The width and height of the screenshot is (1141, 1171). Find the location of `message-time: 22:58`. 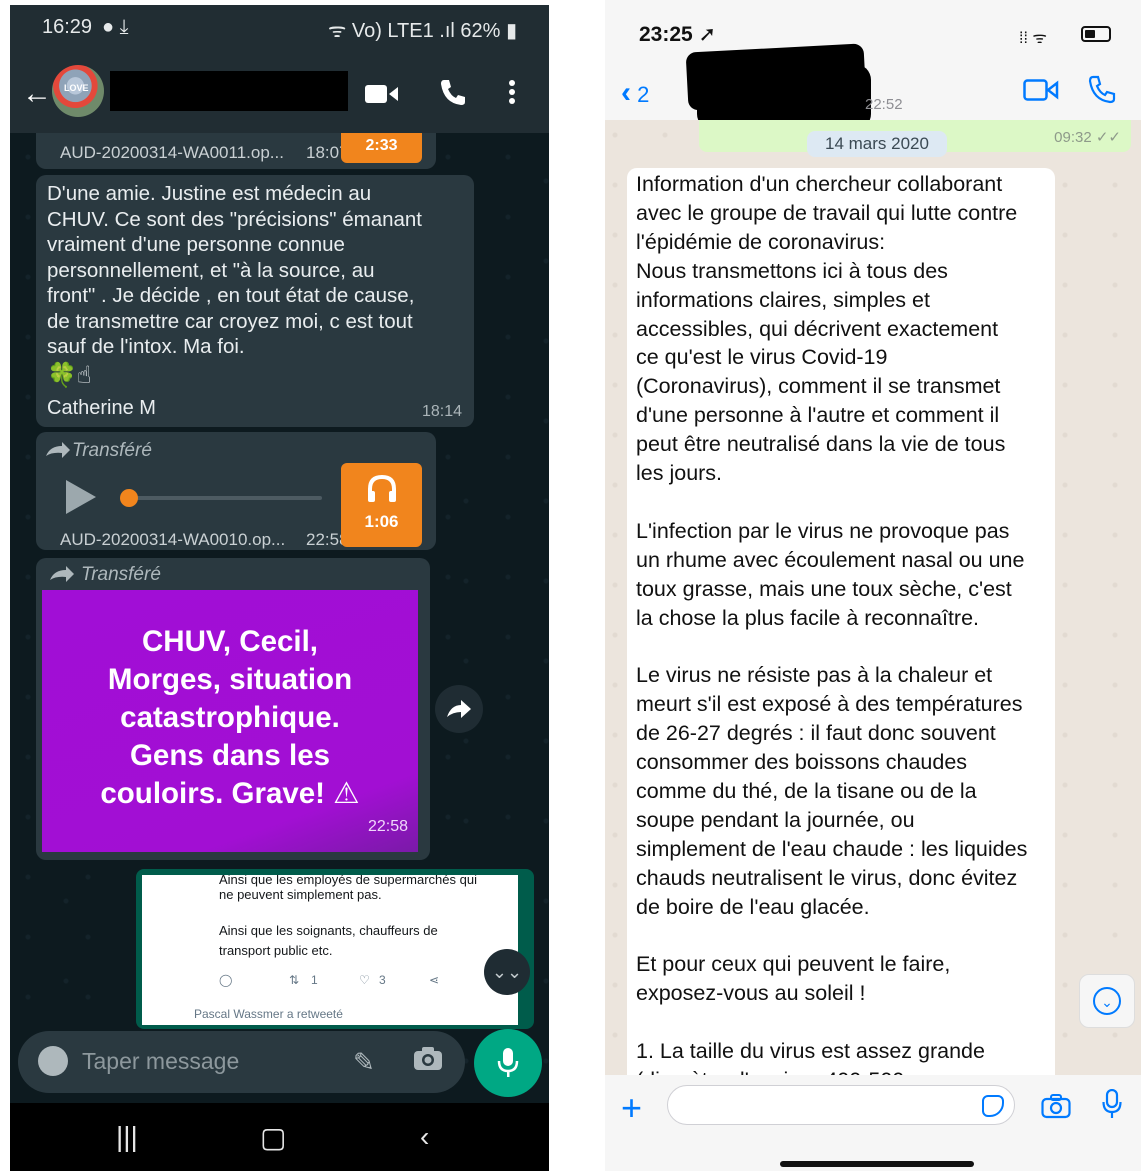

message-time: 22:58 is located at coordinates (387, 826).